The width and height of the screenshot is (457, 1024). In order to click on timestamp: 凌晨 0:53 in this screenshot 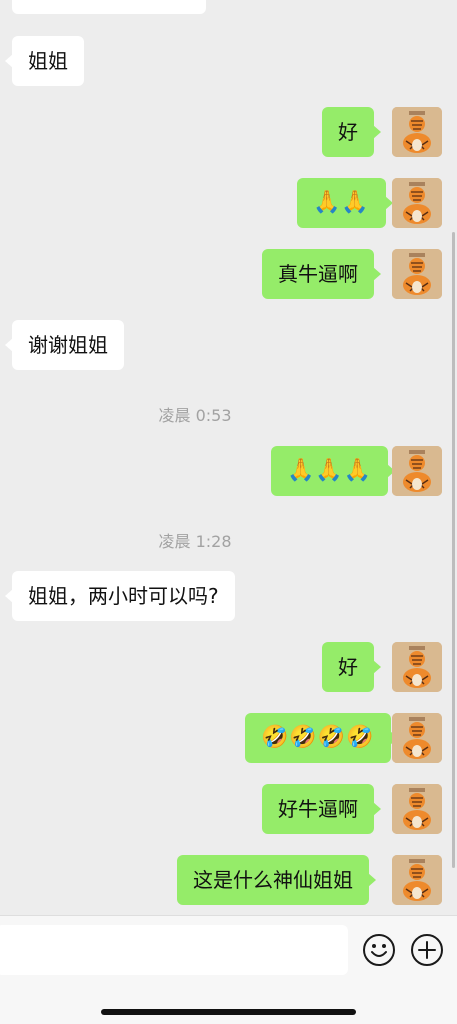, I will do `click(195, 415)`.